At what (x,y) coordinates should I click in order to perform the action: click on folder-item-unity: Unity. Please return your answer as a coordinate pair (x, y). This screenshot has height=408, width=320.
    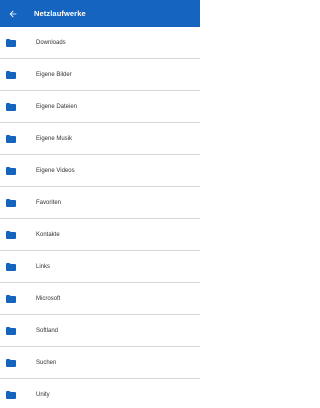
    Looking at the image, I should click on (100, 393).